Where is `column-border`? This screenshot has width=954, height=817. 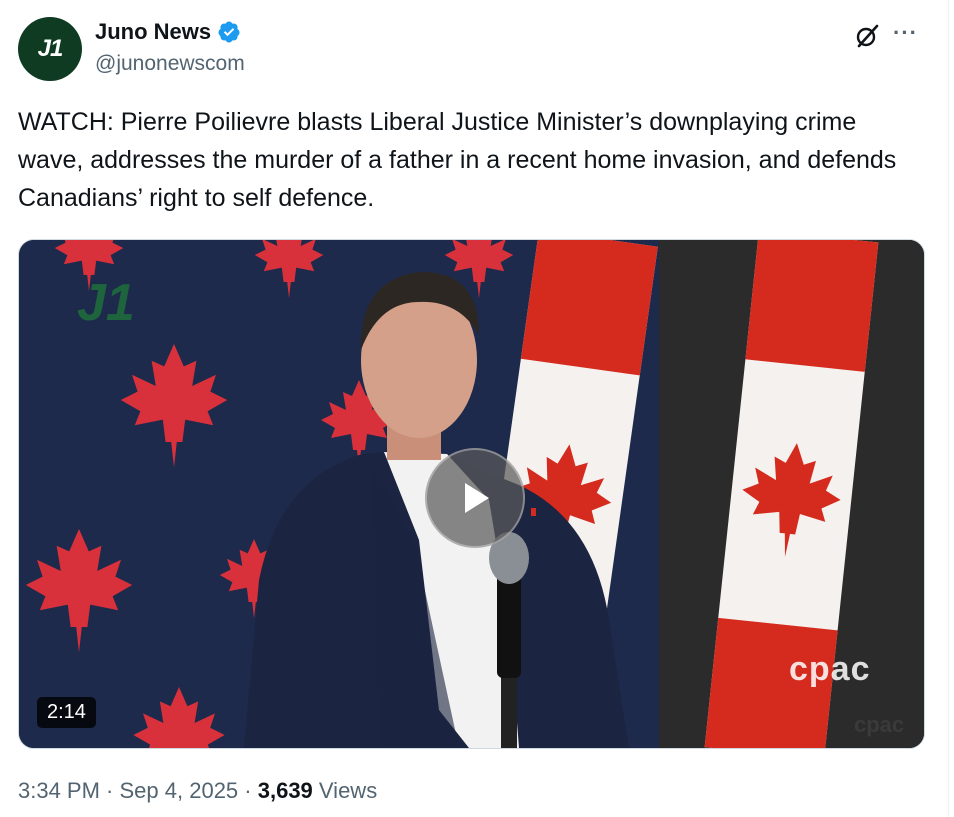 column-border is located at coordinates (948, 408).